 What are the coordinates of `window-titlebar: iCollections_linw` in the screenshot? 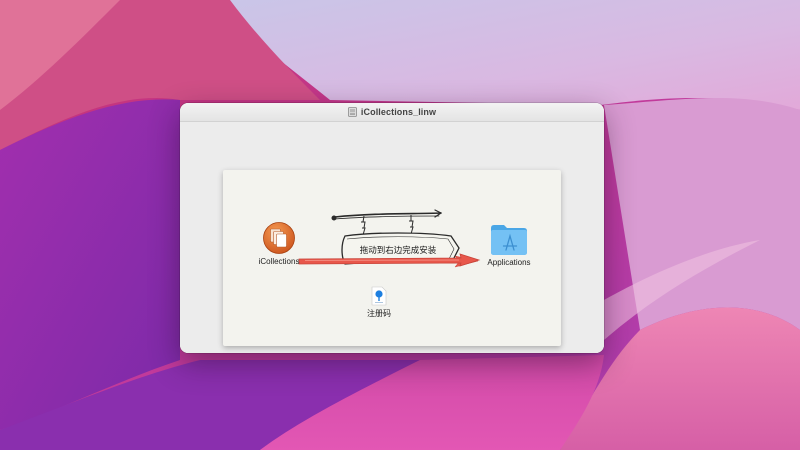 It's located at (392, 112).